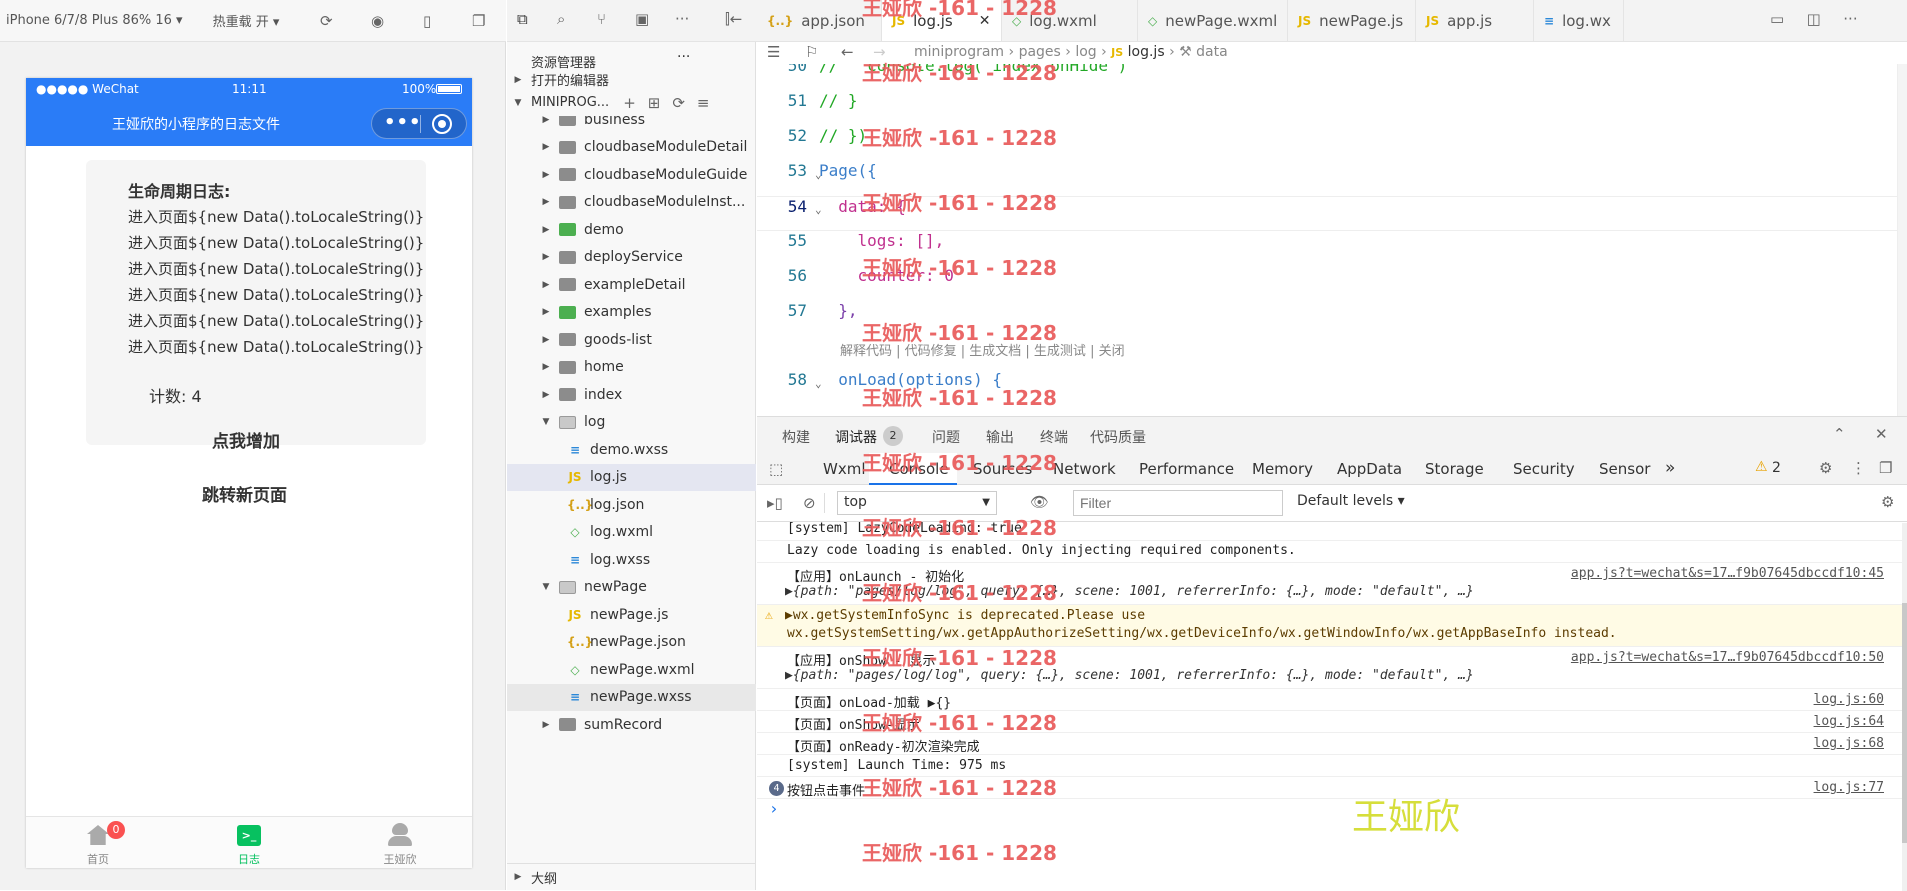  I want to click on codelens-actions: 解释代码 | 代码修复 | 生成文档 | 生成测试 | 关闭, so click(982, 349).